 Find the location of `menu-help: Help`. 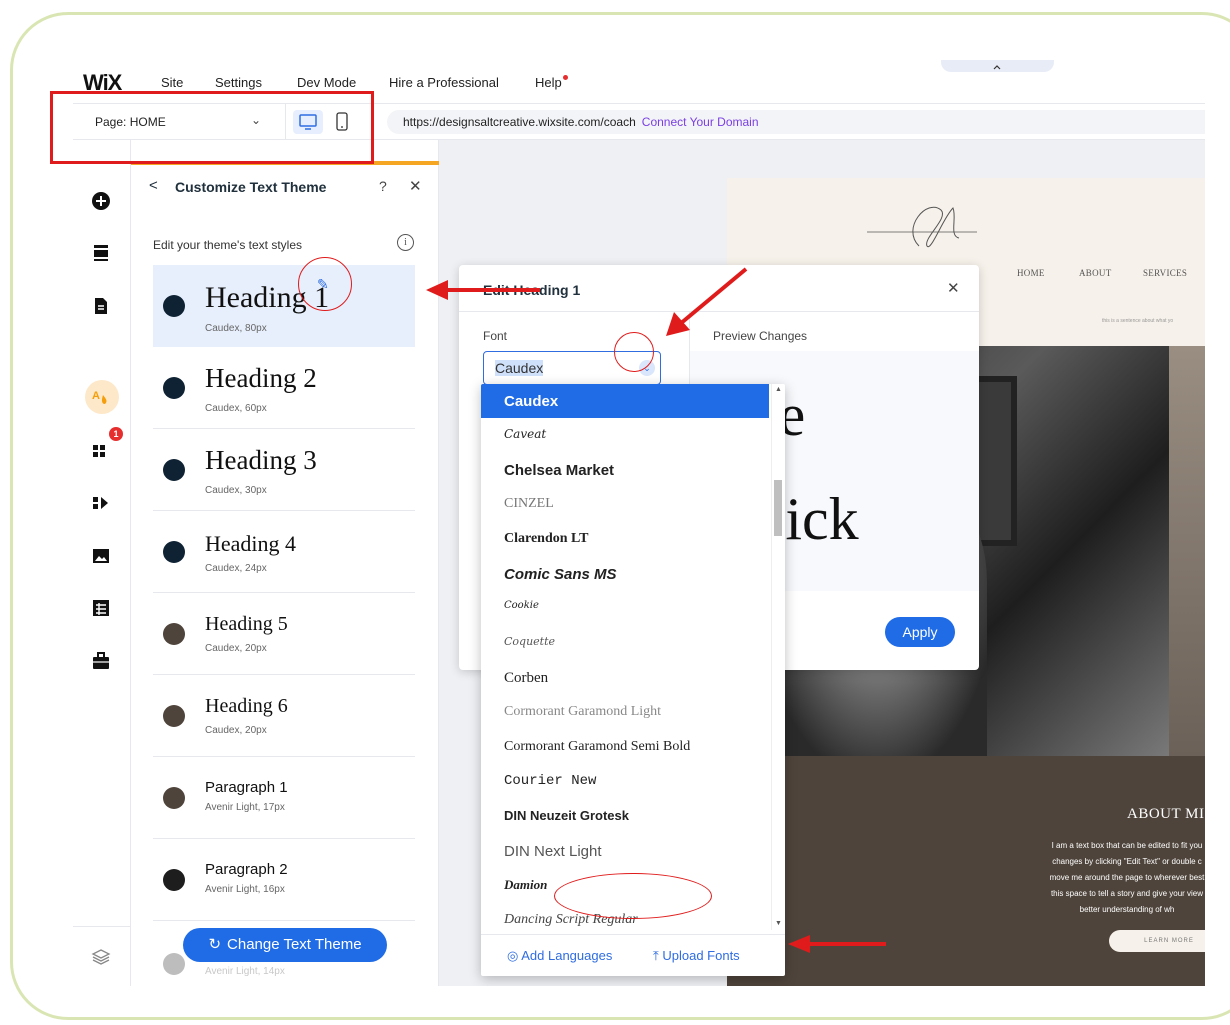

menu-help: Help is located at coordinates (551, 82).